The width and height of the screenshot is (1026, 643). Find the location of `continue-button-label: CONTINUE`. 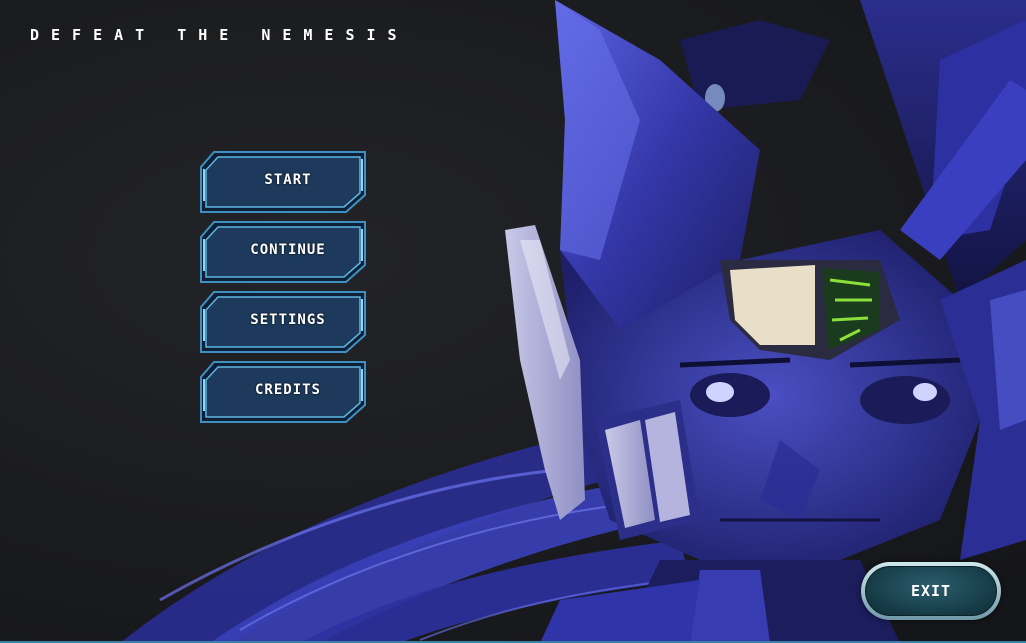

continue-button-label: CONTINUE is located at coordinates (288, 250).